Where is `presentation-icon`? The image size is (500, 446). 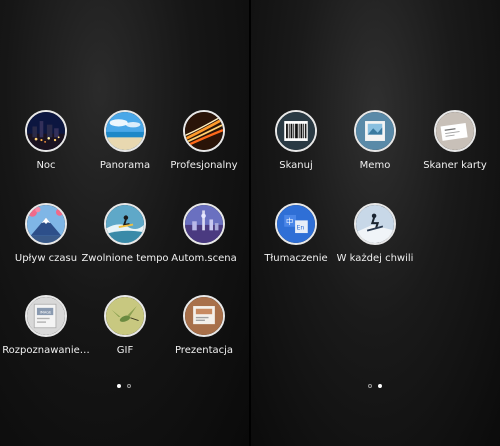
presentation-icon is located at coordinates (204, 316).